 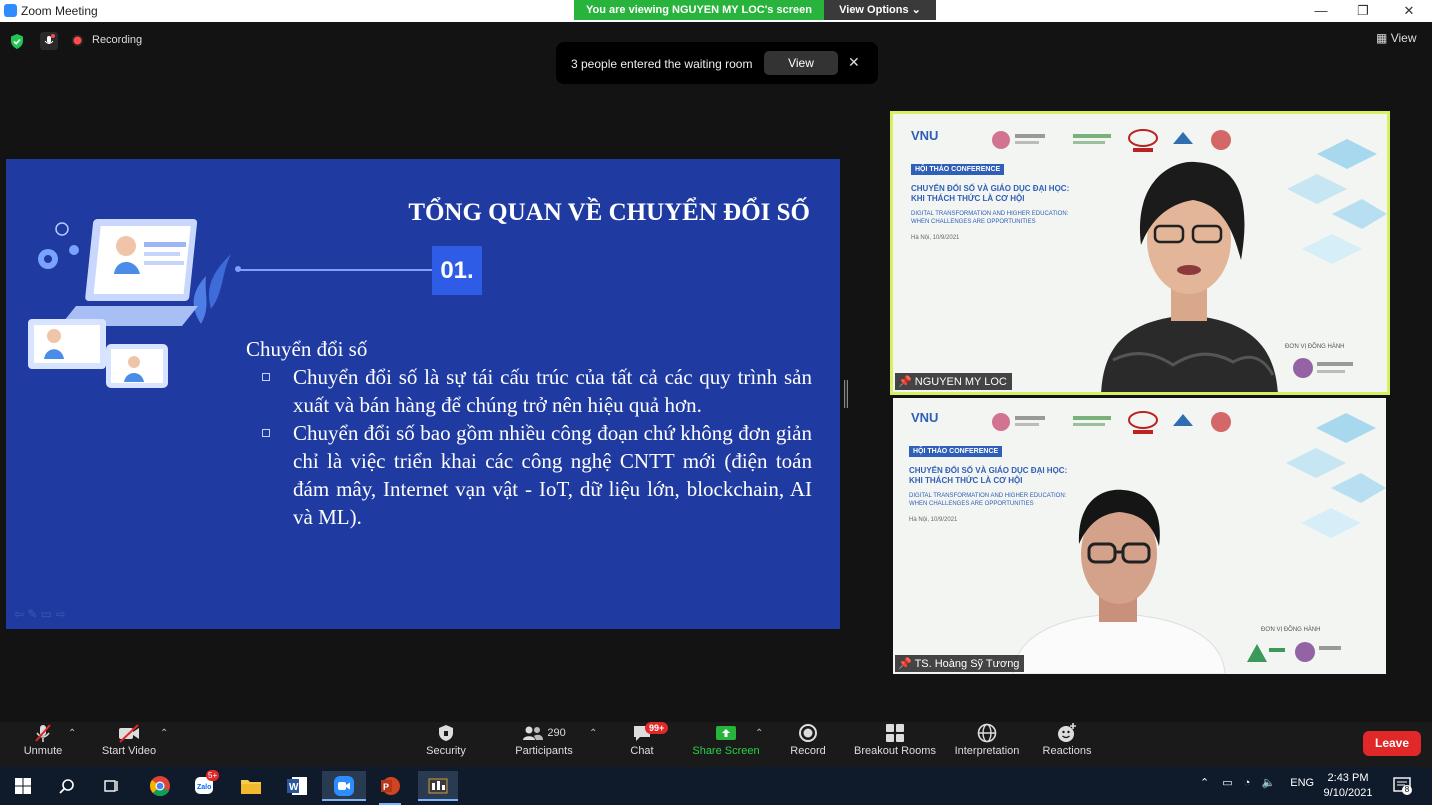 What do you see at coordinates (895, 733) in the screenshot?
I see `breakout-rooms-icon` at bounding box center [895, 733].